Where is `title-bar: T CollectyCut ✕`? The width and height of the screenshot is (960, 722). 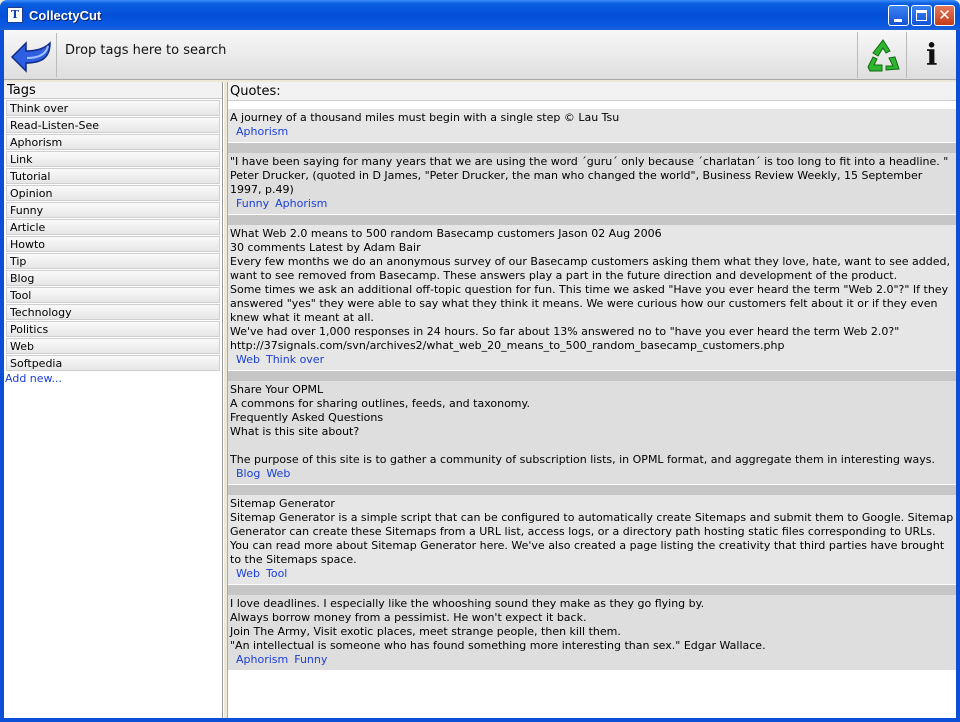
title-bar: T CollectyCut ✕ is located at coordinates (480, 15).